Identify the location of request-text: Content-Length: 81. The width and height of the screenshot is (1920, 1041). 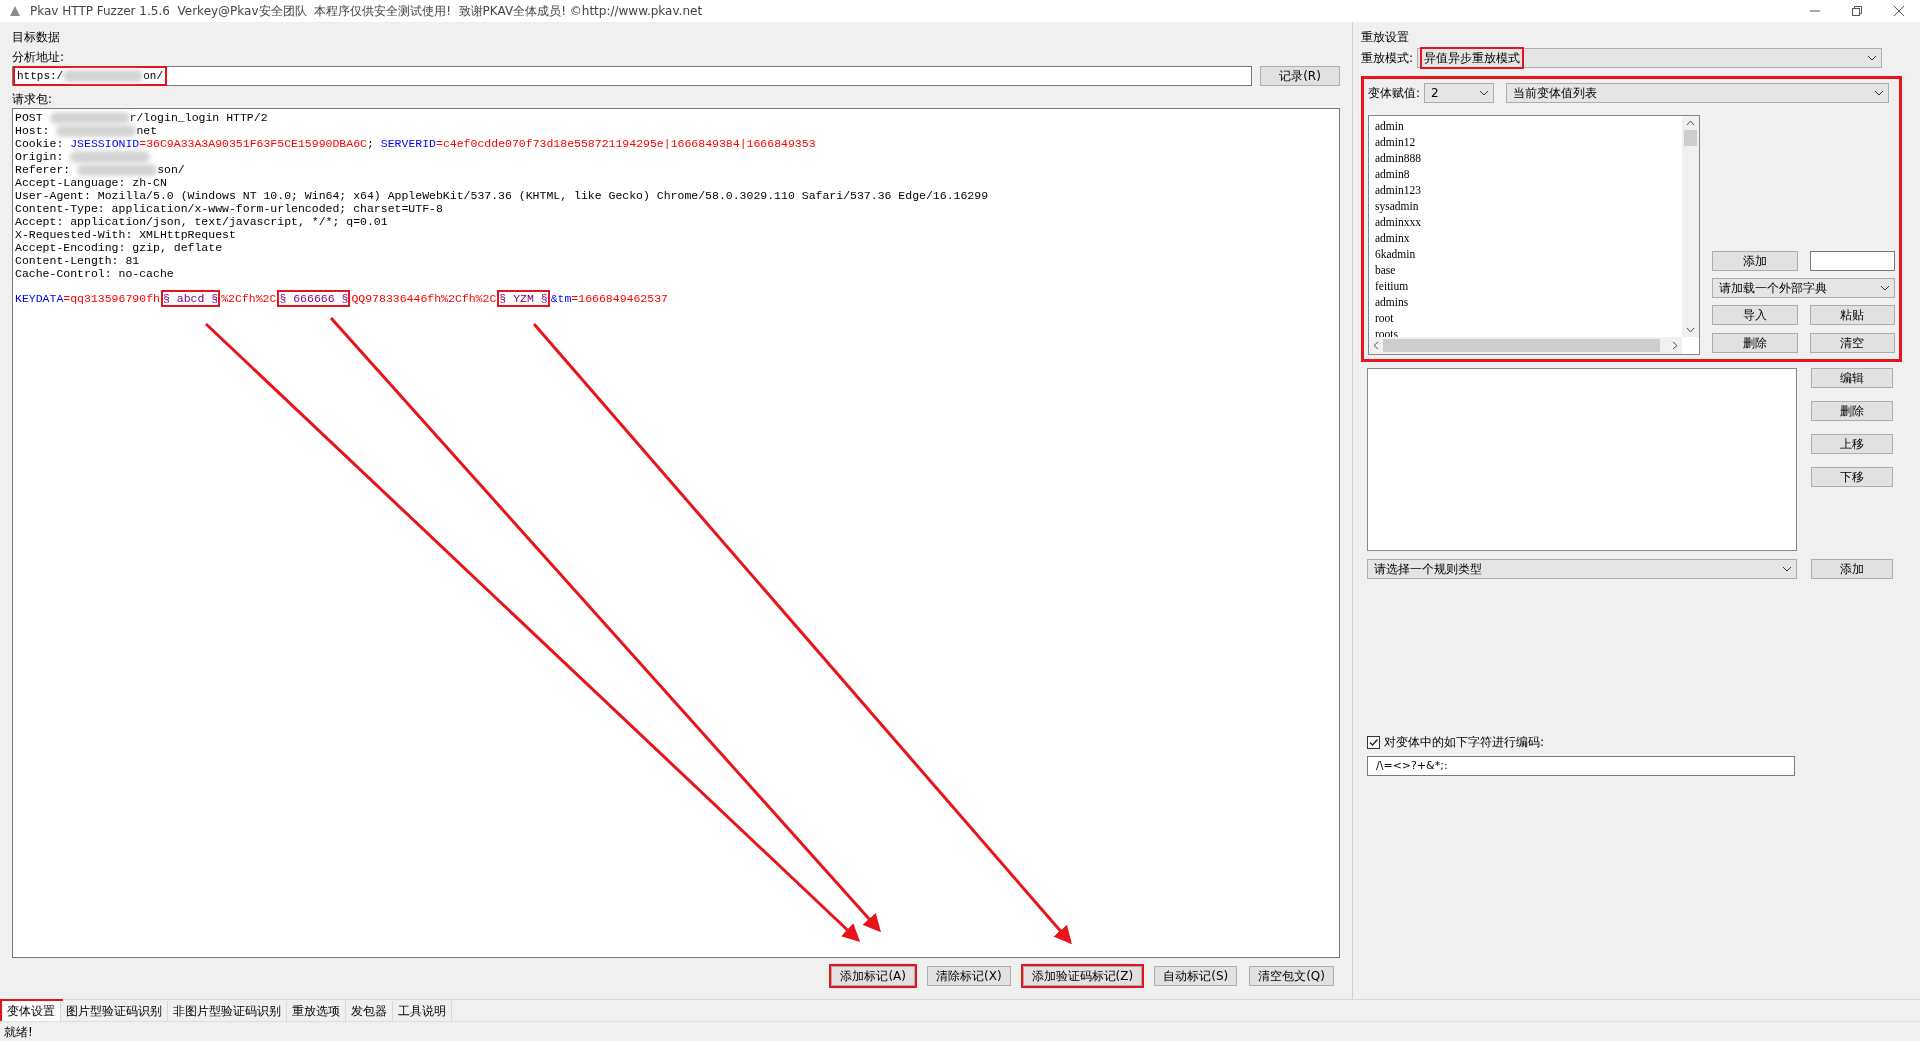
(77, 260).